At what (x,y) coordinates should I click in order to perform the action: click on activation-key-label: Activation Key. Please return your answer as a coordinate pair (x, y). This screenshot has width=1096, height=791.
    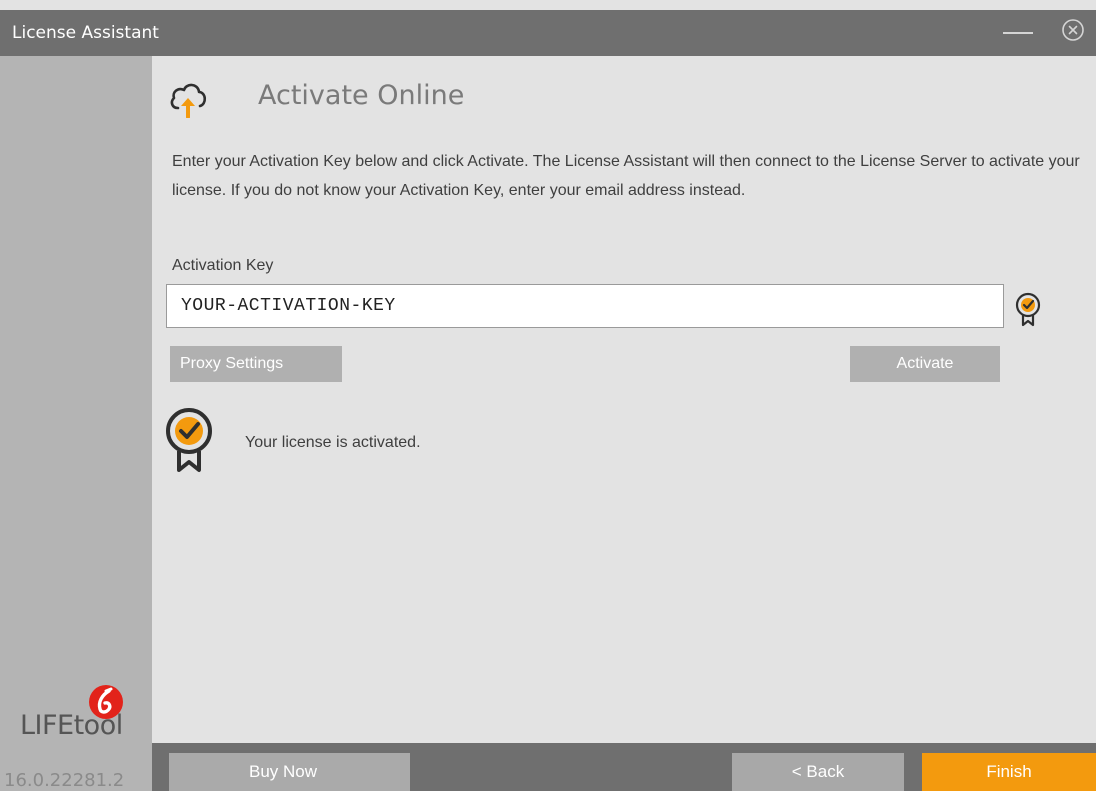
    Looking at the image, I should click on (223, 265).